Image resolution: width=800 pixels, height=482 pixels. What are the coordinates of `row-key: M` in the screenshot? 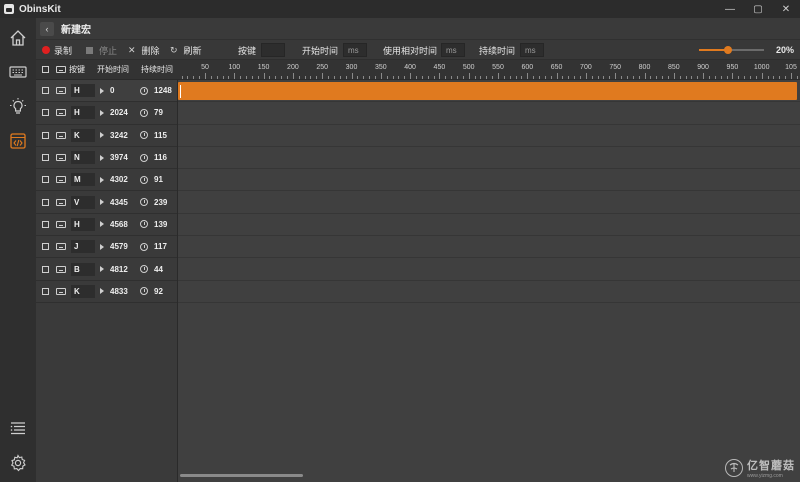 It's located at (83, 180).